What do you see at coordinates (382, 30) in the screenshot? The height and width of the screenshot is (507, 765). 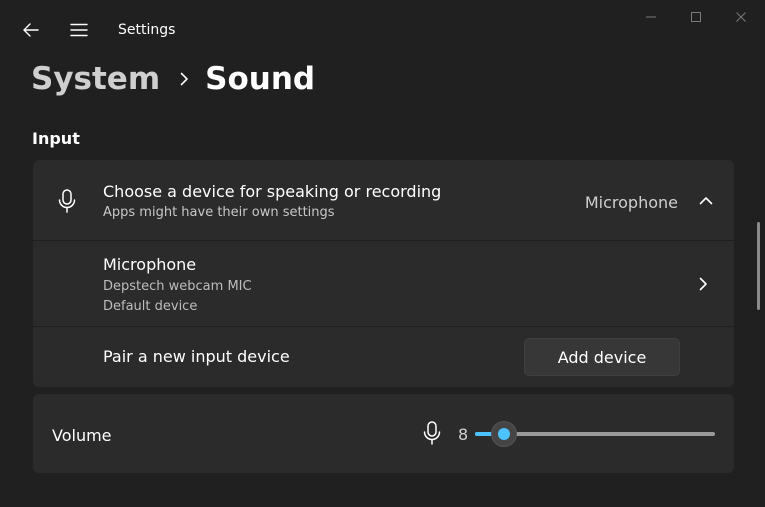 I see `title-bar: Settings` at bounding box center [382, 30].